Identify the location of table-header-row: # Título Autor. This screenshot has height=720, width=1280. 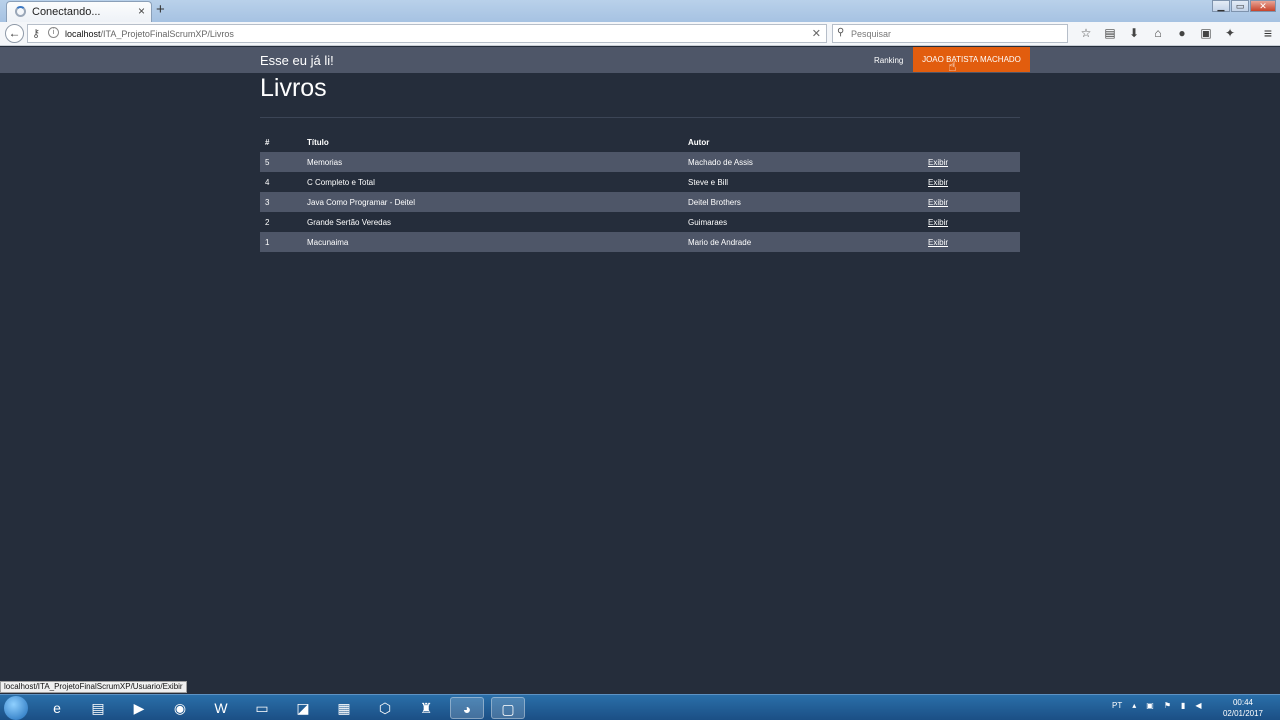
(640, 142).